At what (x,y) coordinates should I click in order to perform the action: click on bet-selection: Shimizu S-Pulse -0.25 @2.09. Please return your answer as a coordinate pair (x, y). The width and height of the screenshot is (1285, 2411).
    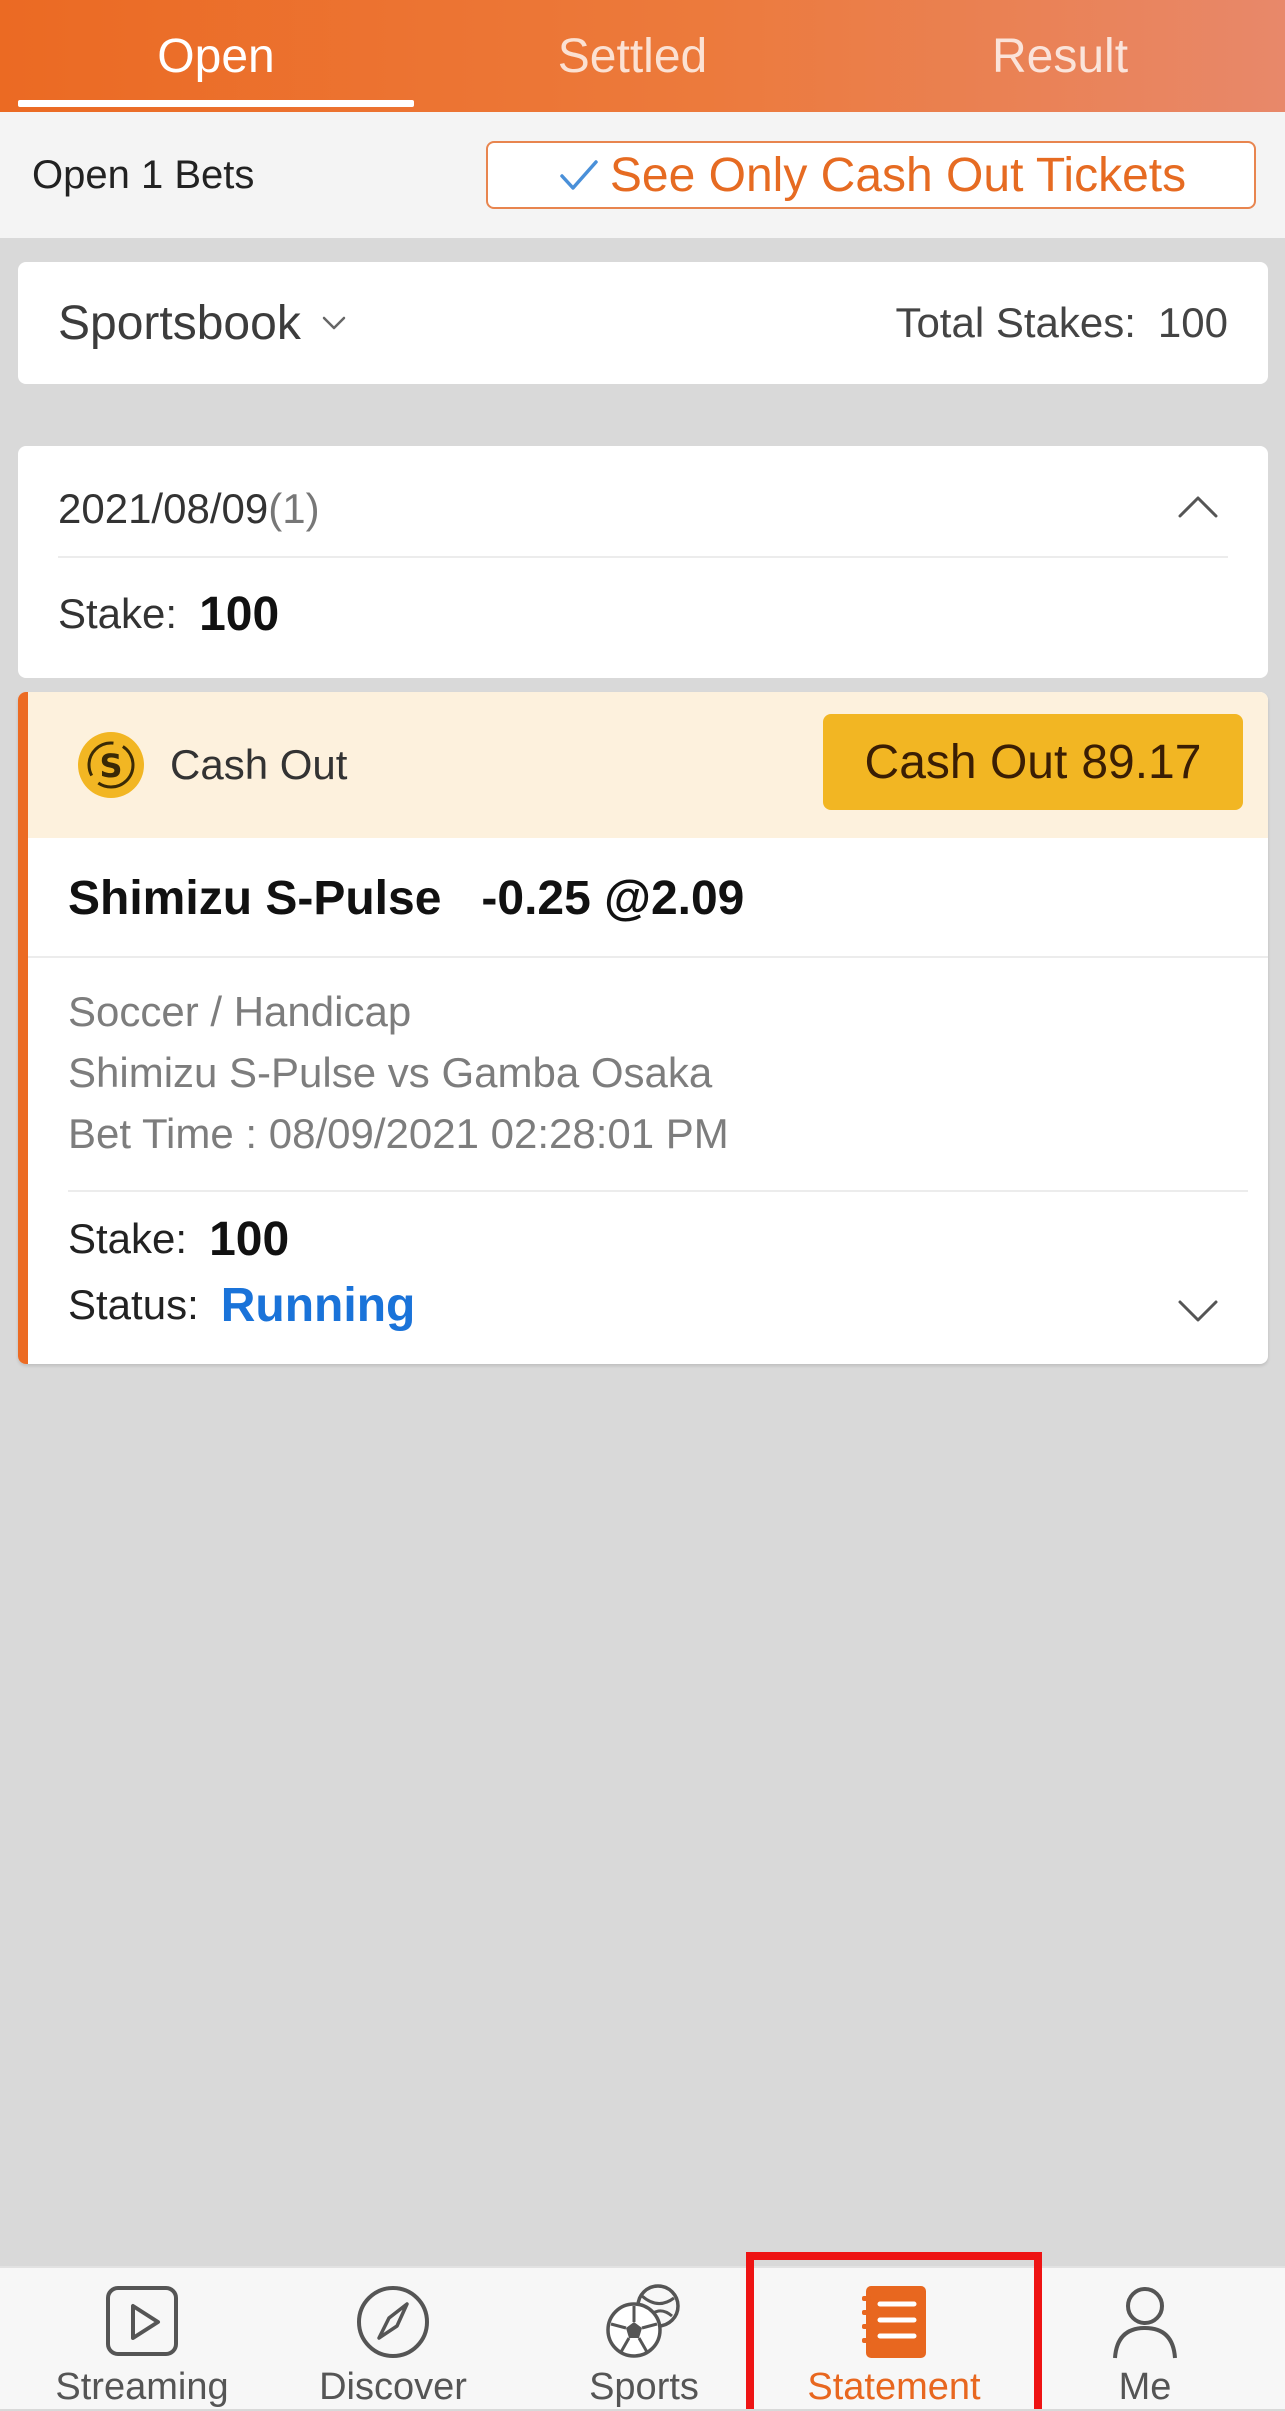
    Looking at the image, I should click on (406, 898).